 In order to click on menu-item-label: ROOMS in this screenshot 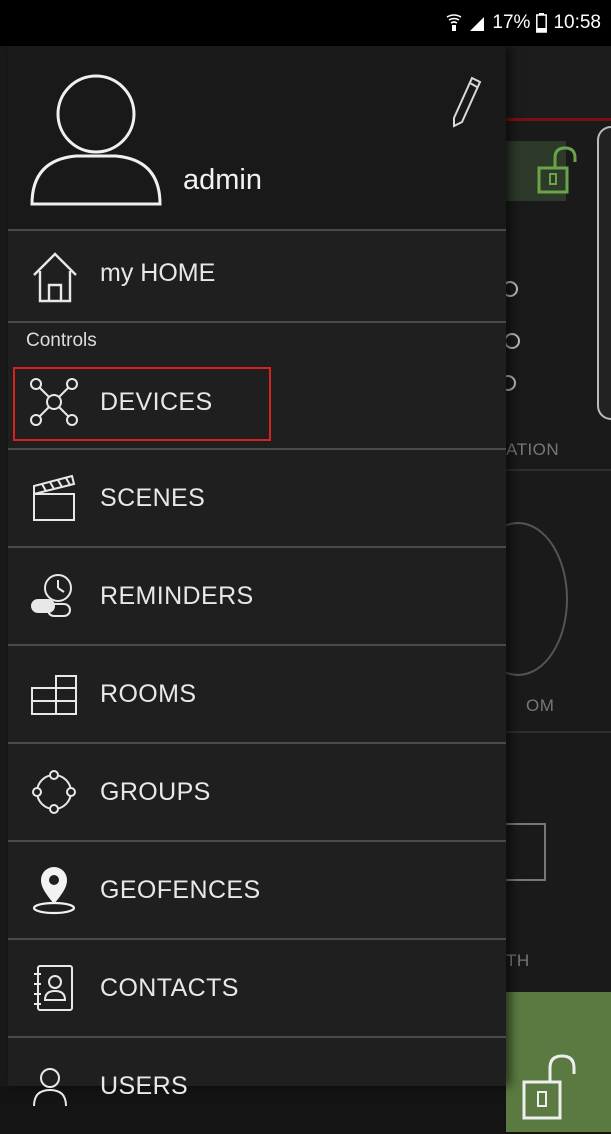, I will do `click(148, 694)`.